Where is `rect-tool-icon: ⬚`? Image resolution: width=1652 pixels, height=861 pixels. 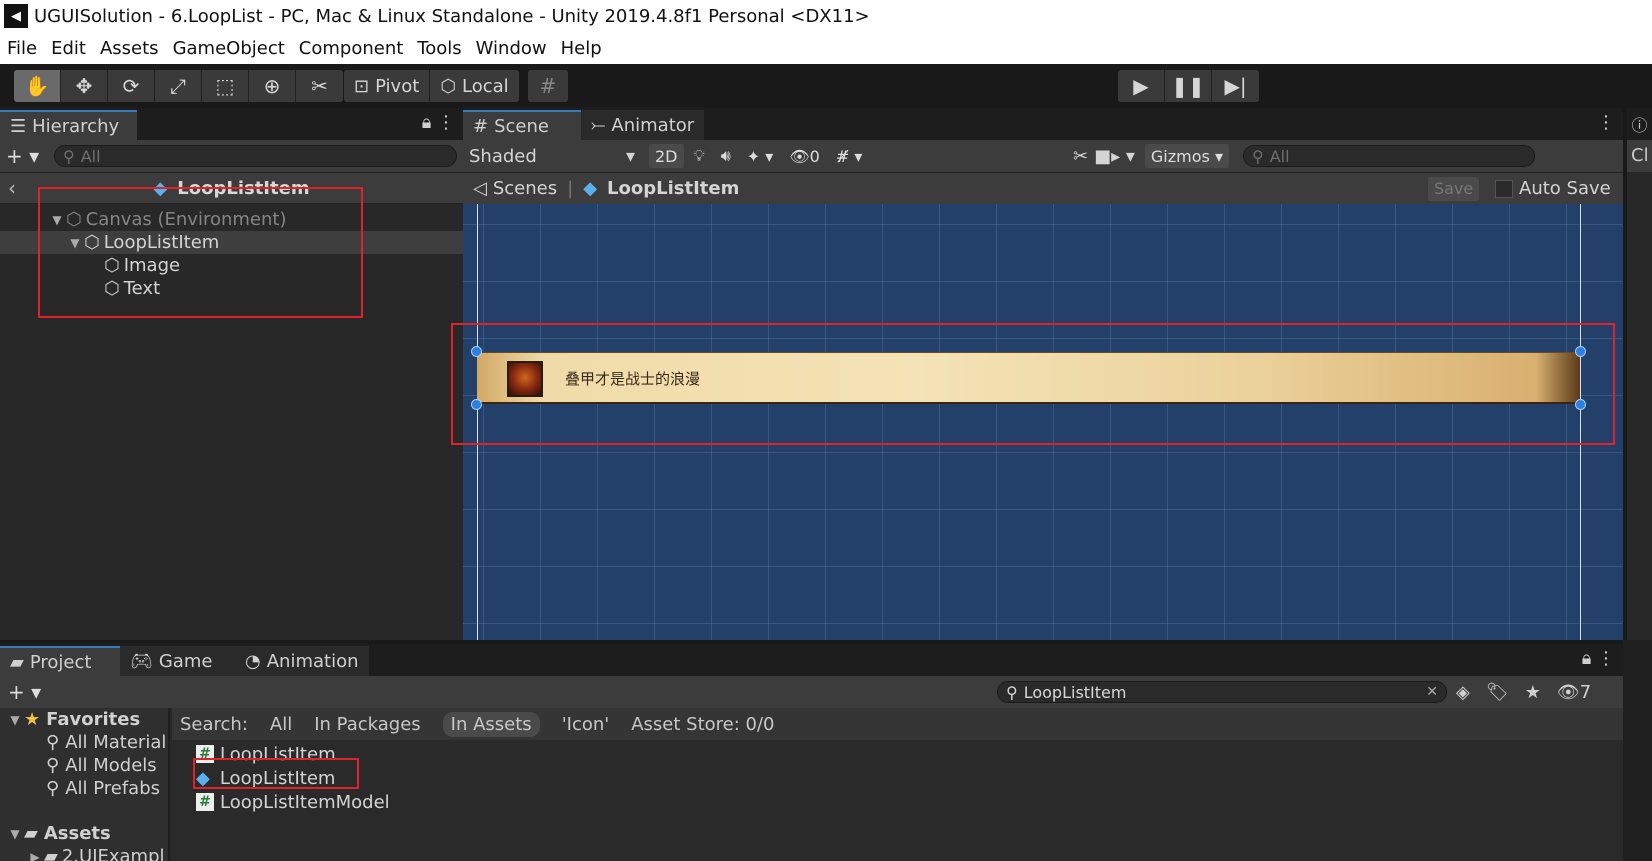
rect-tool-icon: ⬚ is located at coordinates (225, 86).